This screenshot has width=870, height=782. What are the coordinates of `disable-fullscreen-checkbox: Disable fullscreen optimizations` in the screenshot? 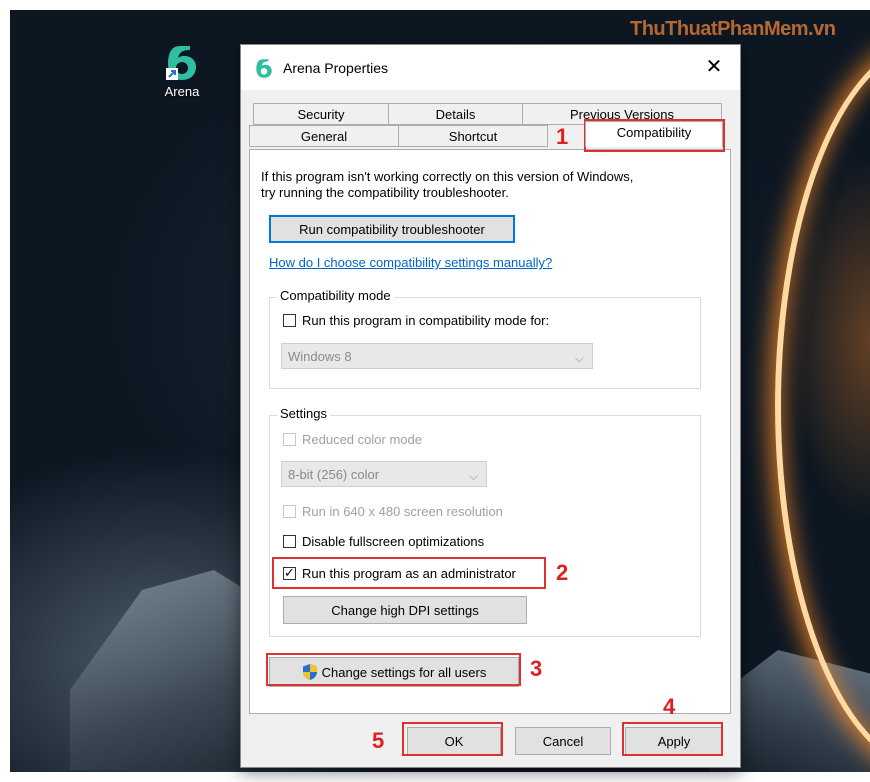 It's located at (383, 541).